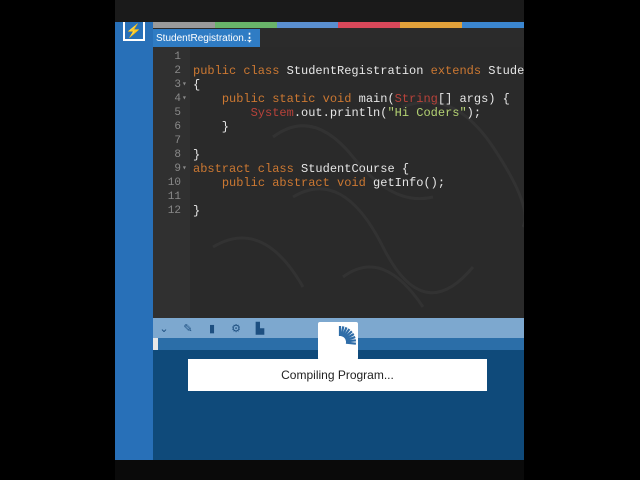 This screenshot has width=640, height=480. Describe the element at coordinates (155, 344) in the screenshot. I see `console-marker` at that location.